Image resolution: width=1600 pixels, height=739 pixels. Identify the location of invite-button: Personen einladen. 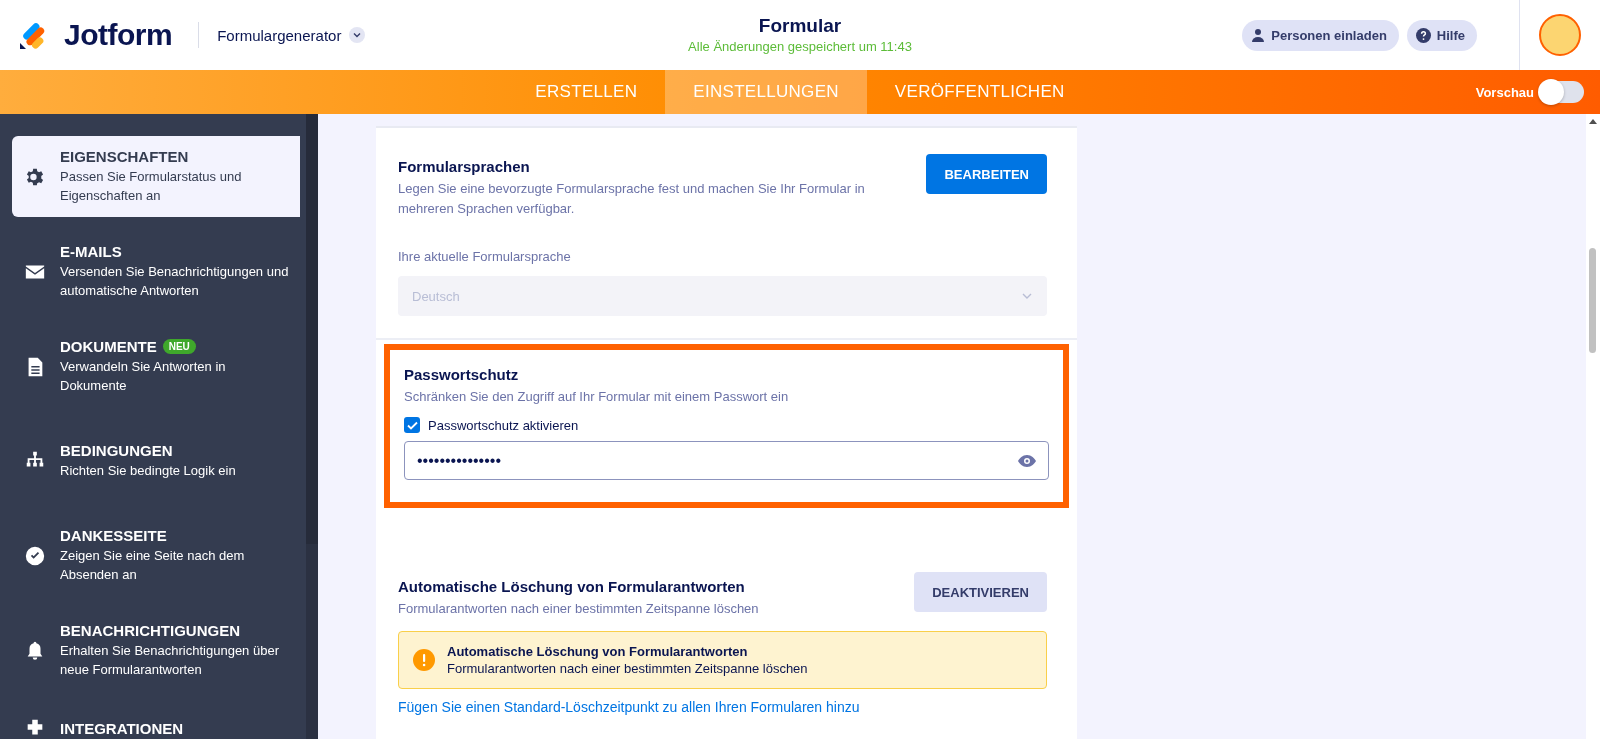
(1320, 35).